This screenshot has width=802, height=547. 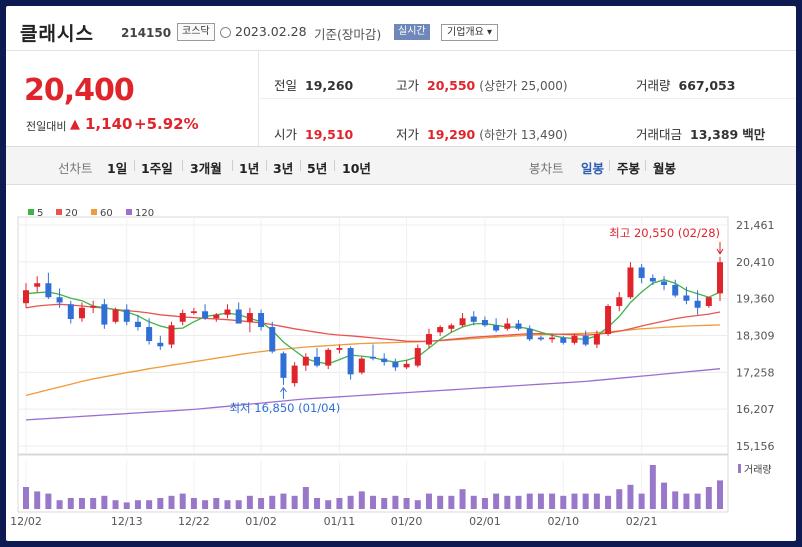 What do you see at coordinates (40, 213) in the screenshot?
I see `legend-label: 5` at bounding box center [40, 213].